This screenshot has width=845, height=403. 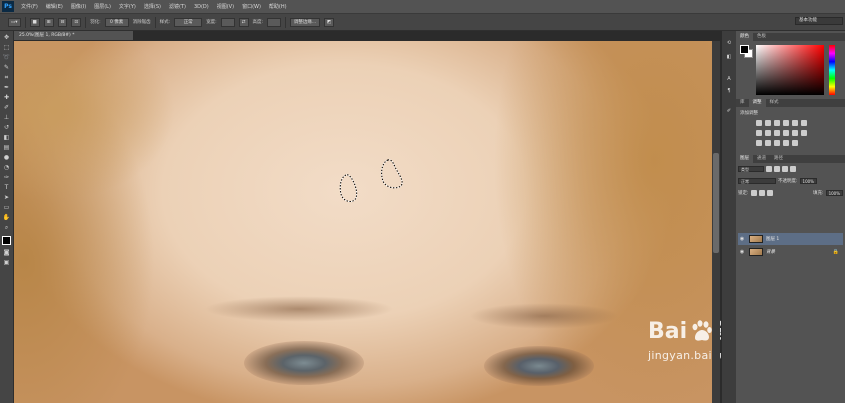 What do you see at coordinates (6, 253) in the screenshot?
I see `quick-mask-icon: ◙` at bounding box center [6, 253].